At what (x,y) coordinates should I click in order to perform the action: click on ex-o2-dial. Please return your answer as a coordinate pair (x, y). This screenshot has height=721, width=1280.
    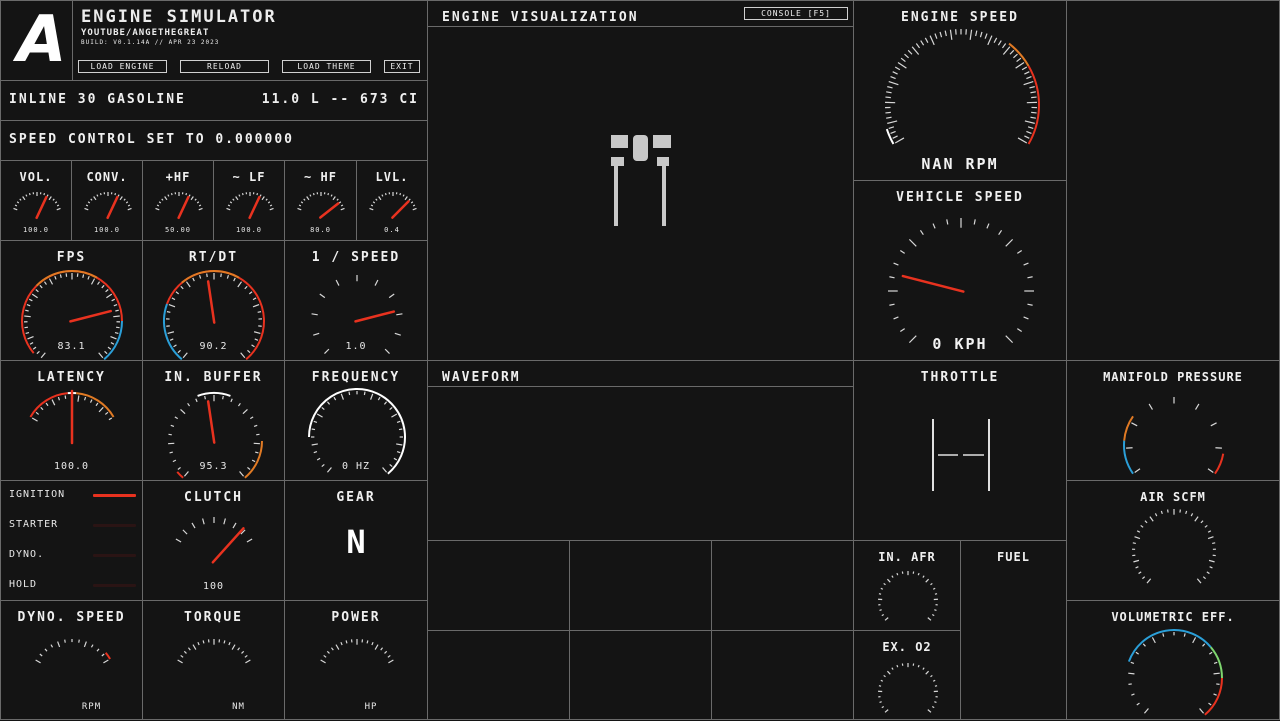
    Looking at the image, I should click on (908, 676).